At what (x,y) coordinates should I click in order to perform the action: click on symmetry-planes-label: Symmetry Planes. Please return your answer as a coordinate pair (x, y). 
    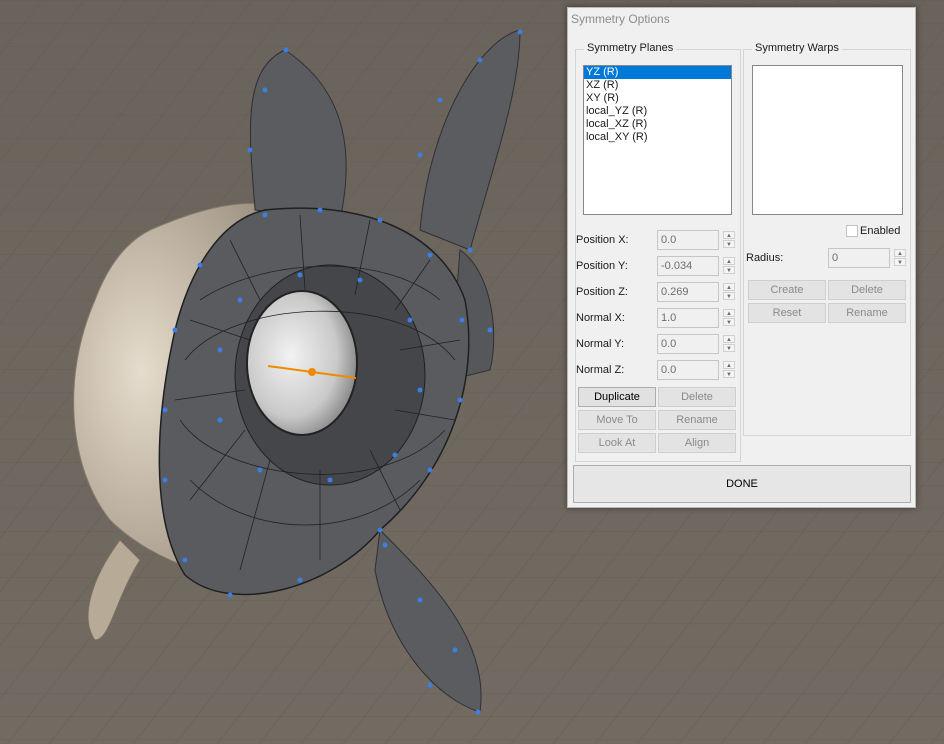
    Looking at the image, I should click on (630, 48).